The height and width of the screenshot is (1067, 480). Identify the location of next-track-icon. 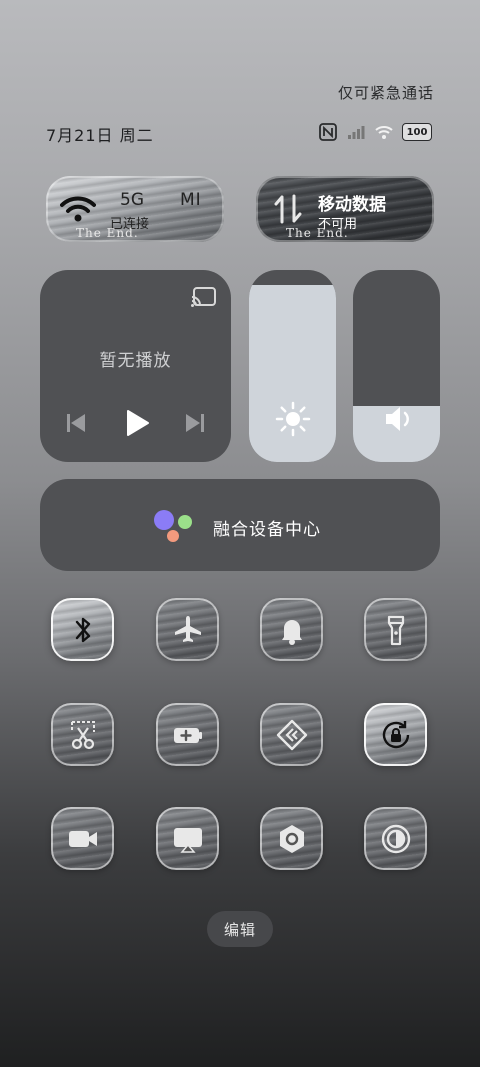
(195, 423).